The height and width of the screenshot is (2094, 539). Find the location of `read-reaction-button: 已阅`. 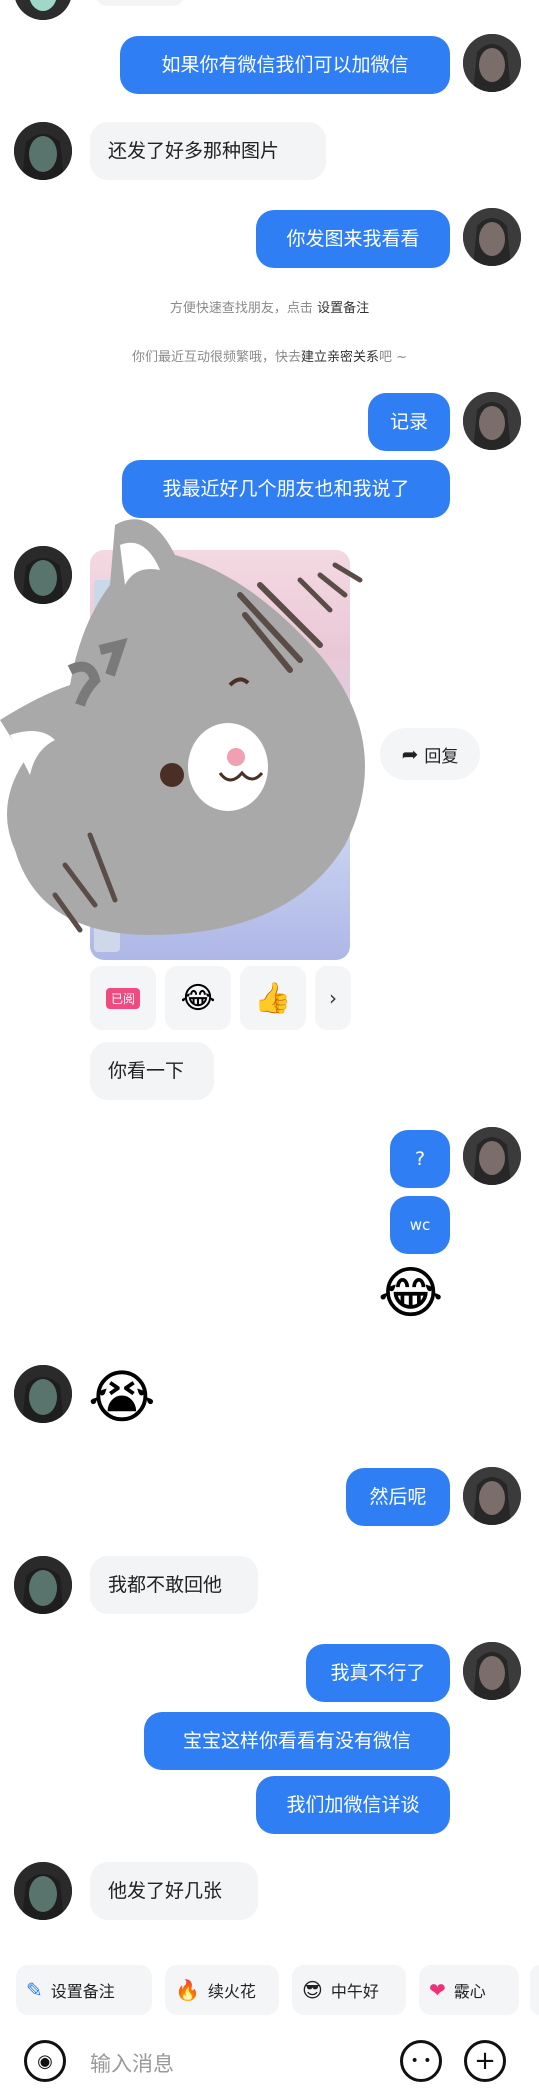

read-reaction-button: 已阅 is located at coordinates (123, 998).